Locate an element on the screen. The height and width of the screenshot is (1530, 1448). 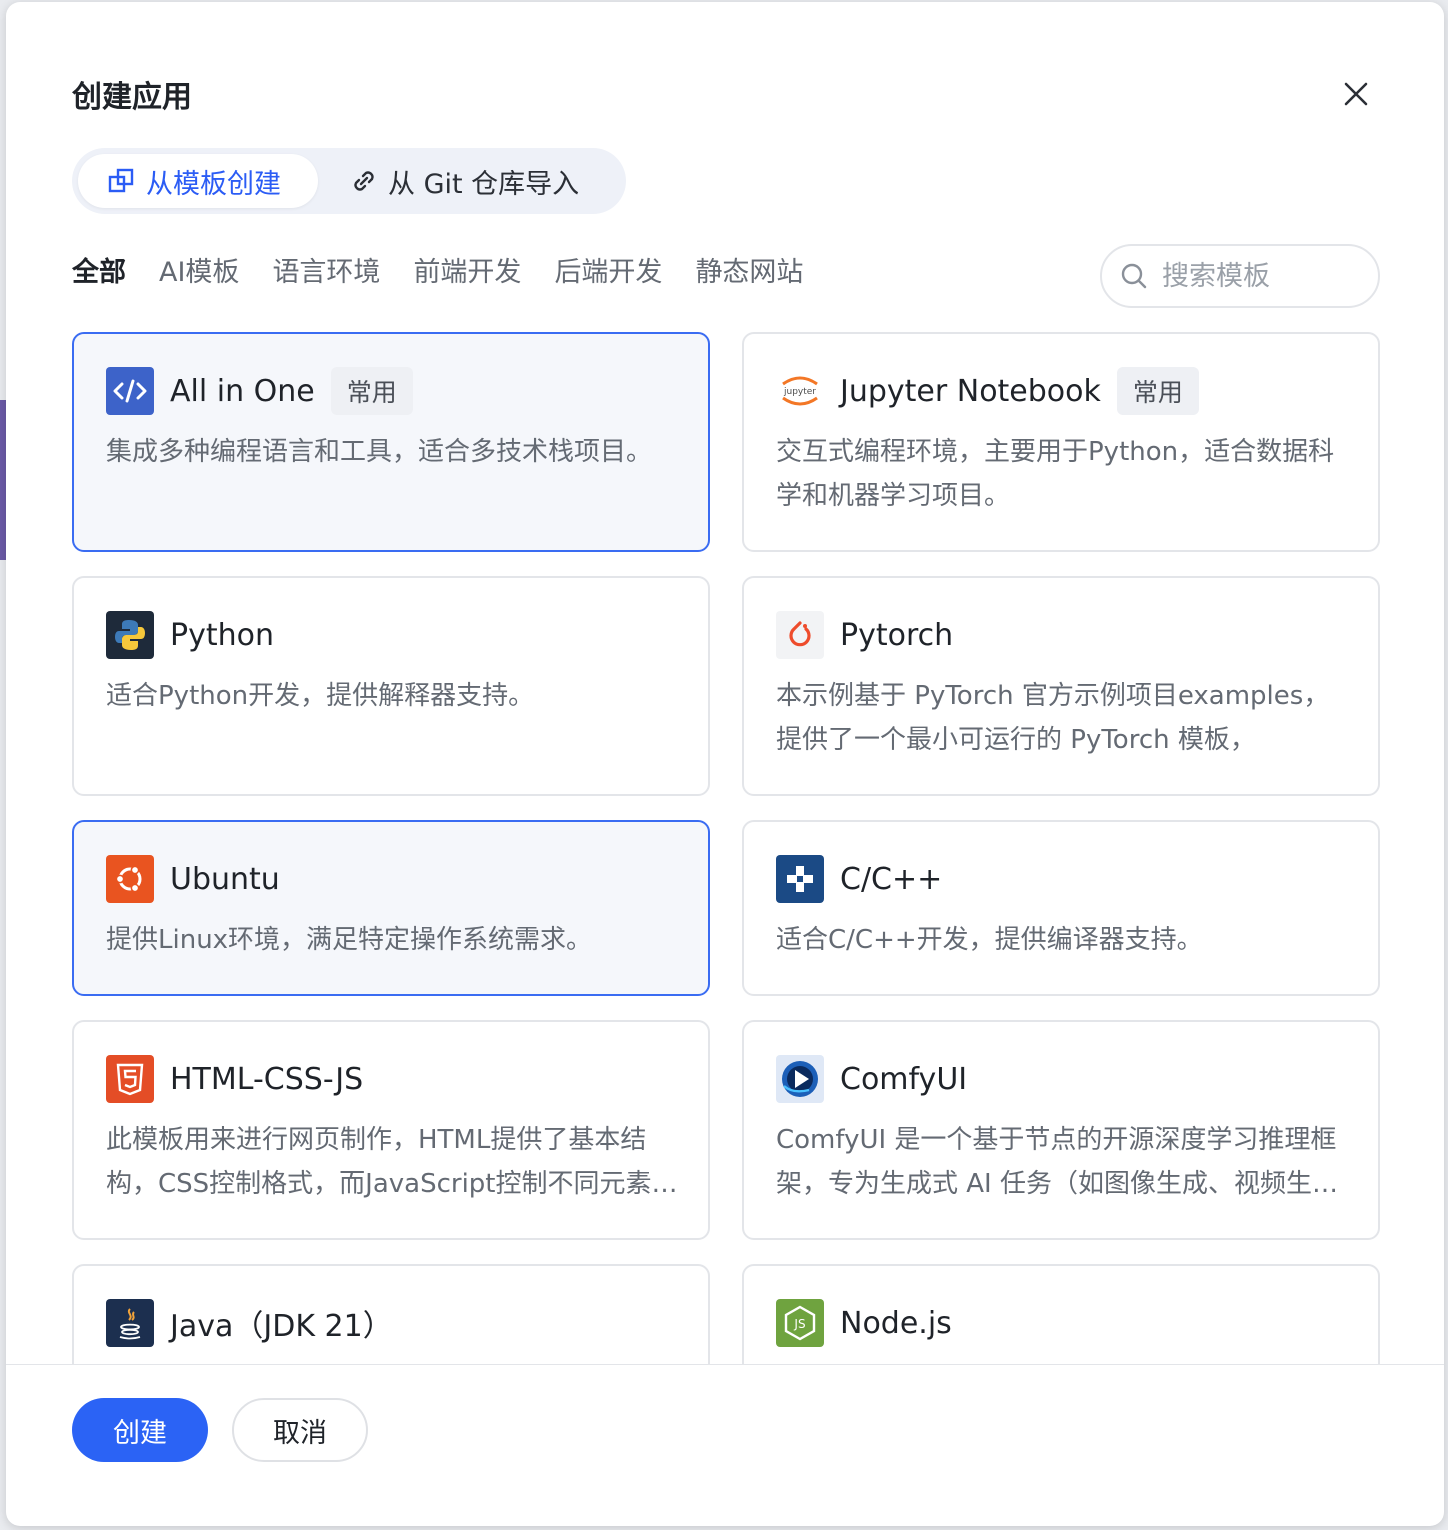
tab-from-git-label: 从 Git 仓库导入 is located at coordinates (484, 184).